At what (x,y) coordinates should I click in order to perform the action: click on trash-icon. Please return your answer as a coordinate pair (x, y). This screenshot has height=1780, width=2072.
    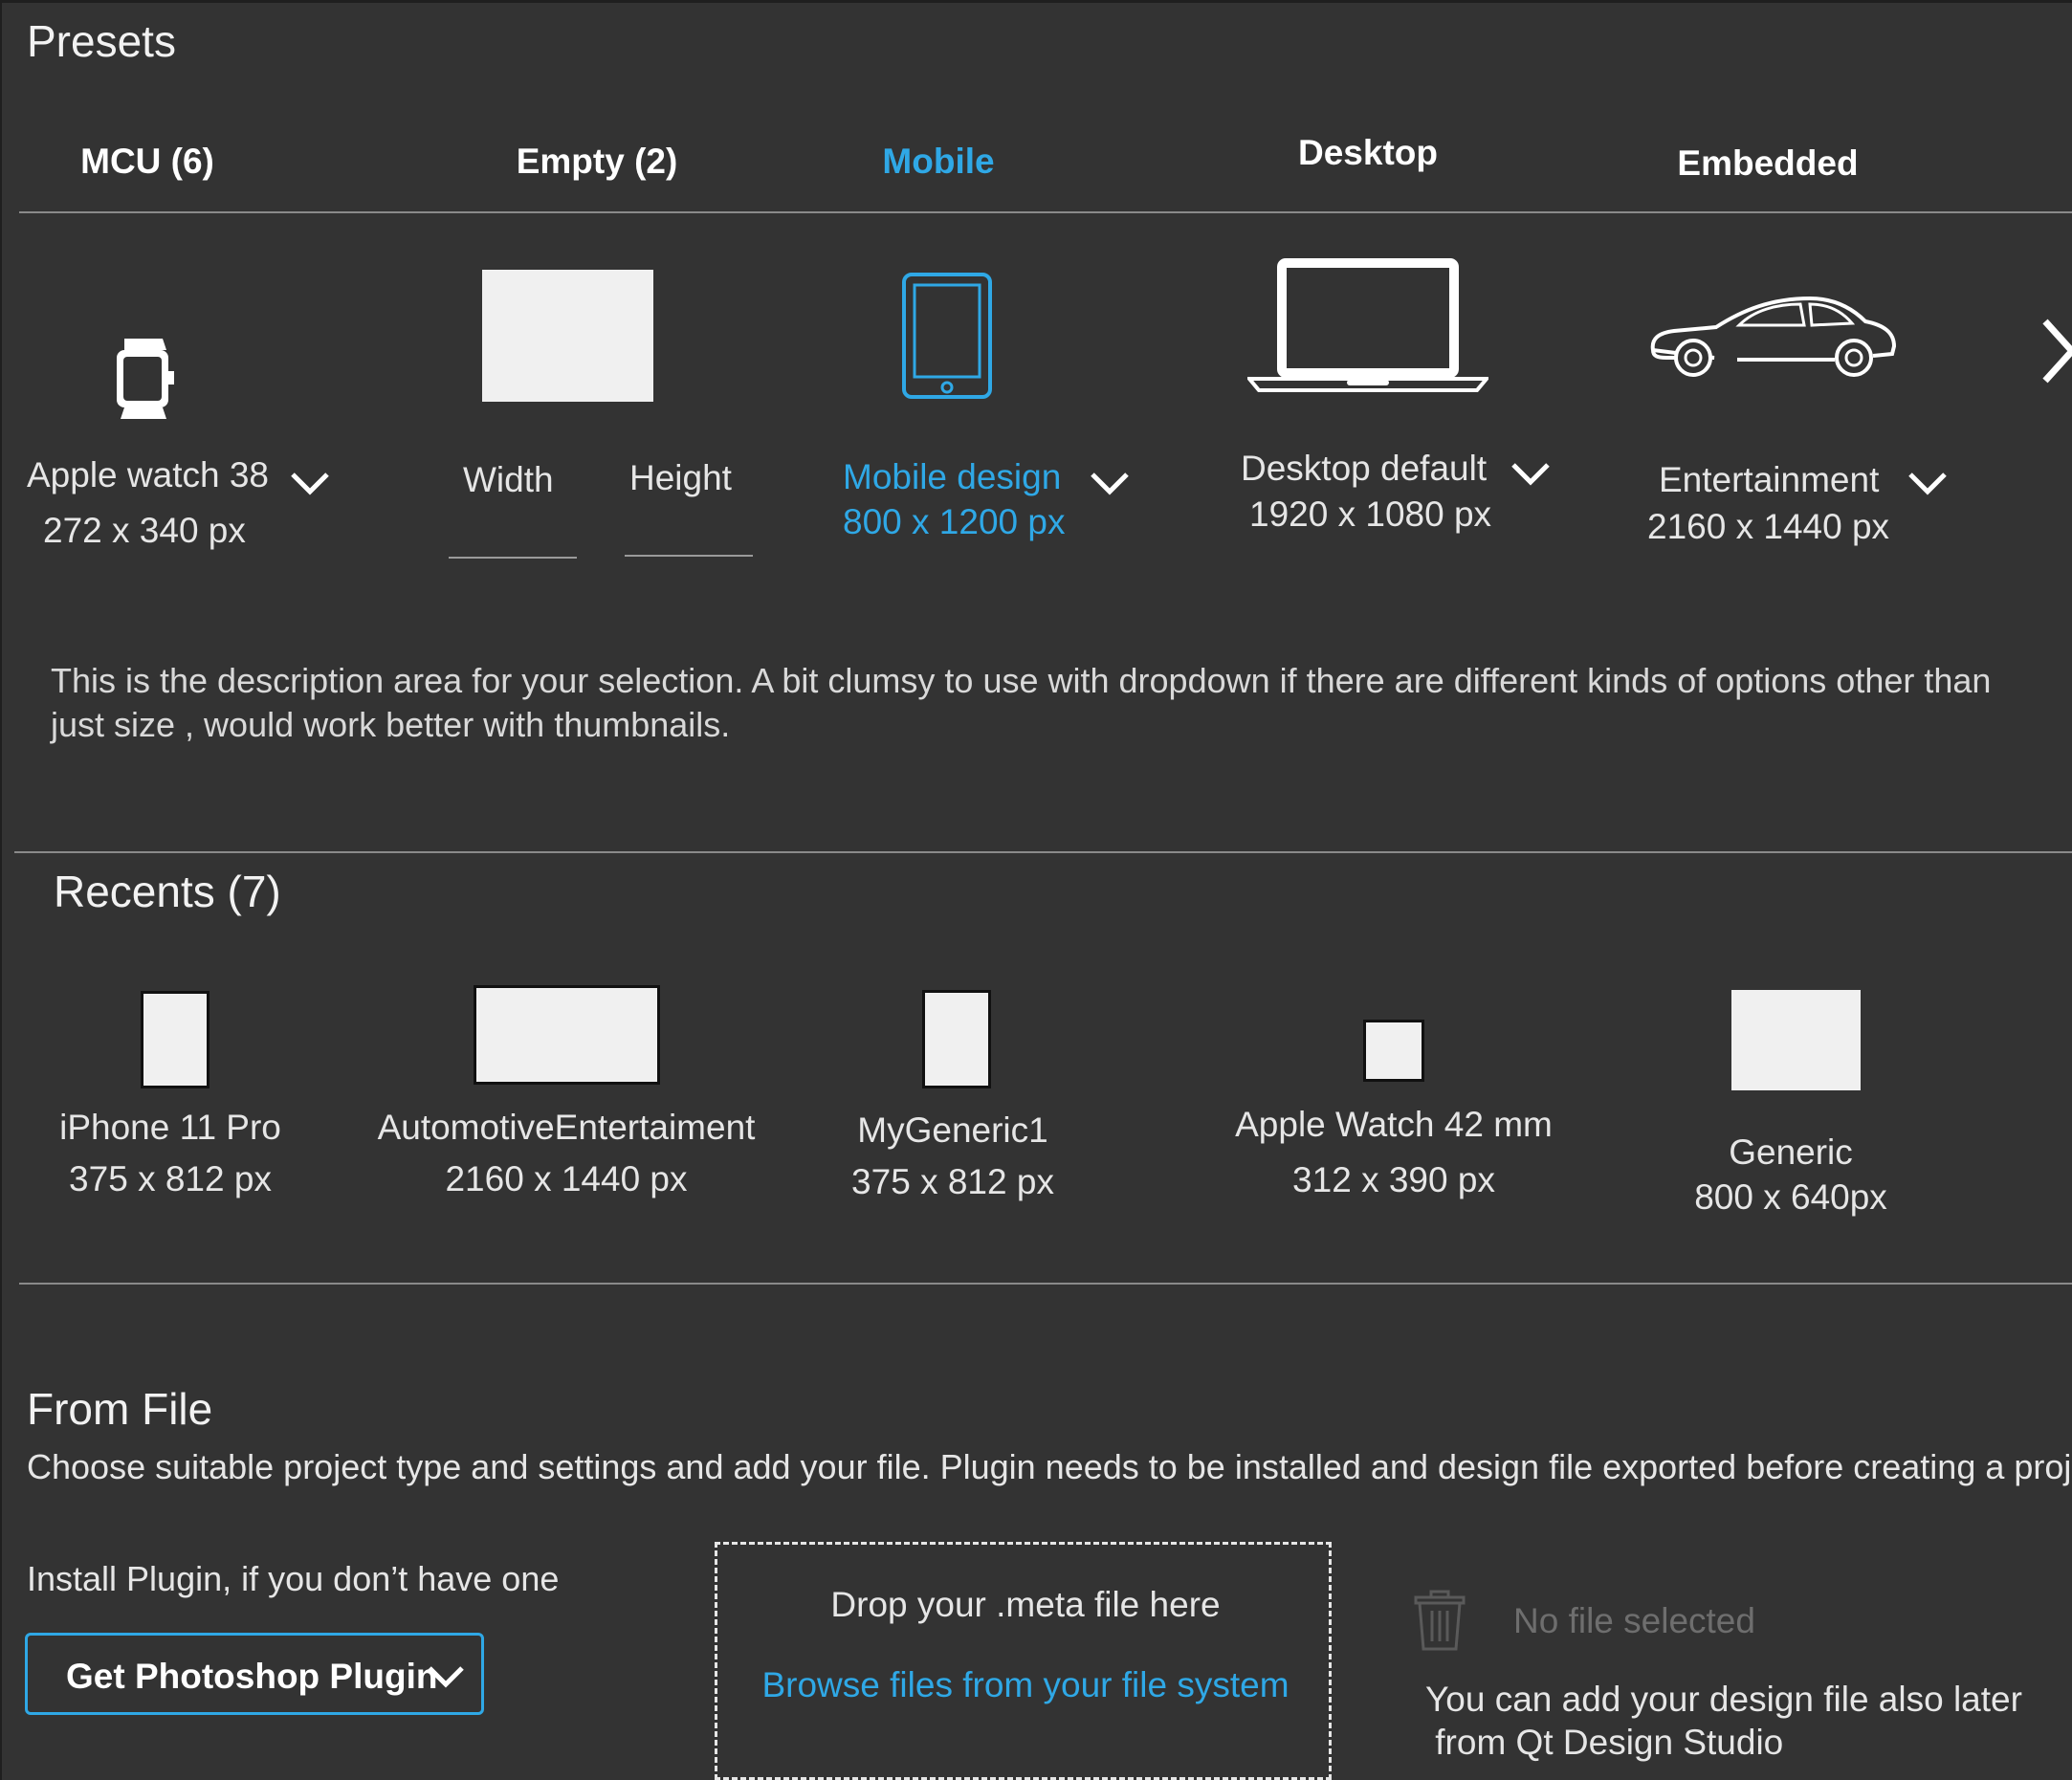
    Looking at the image, I should click on (1440, 1621).